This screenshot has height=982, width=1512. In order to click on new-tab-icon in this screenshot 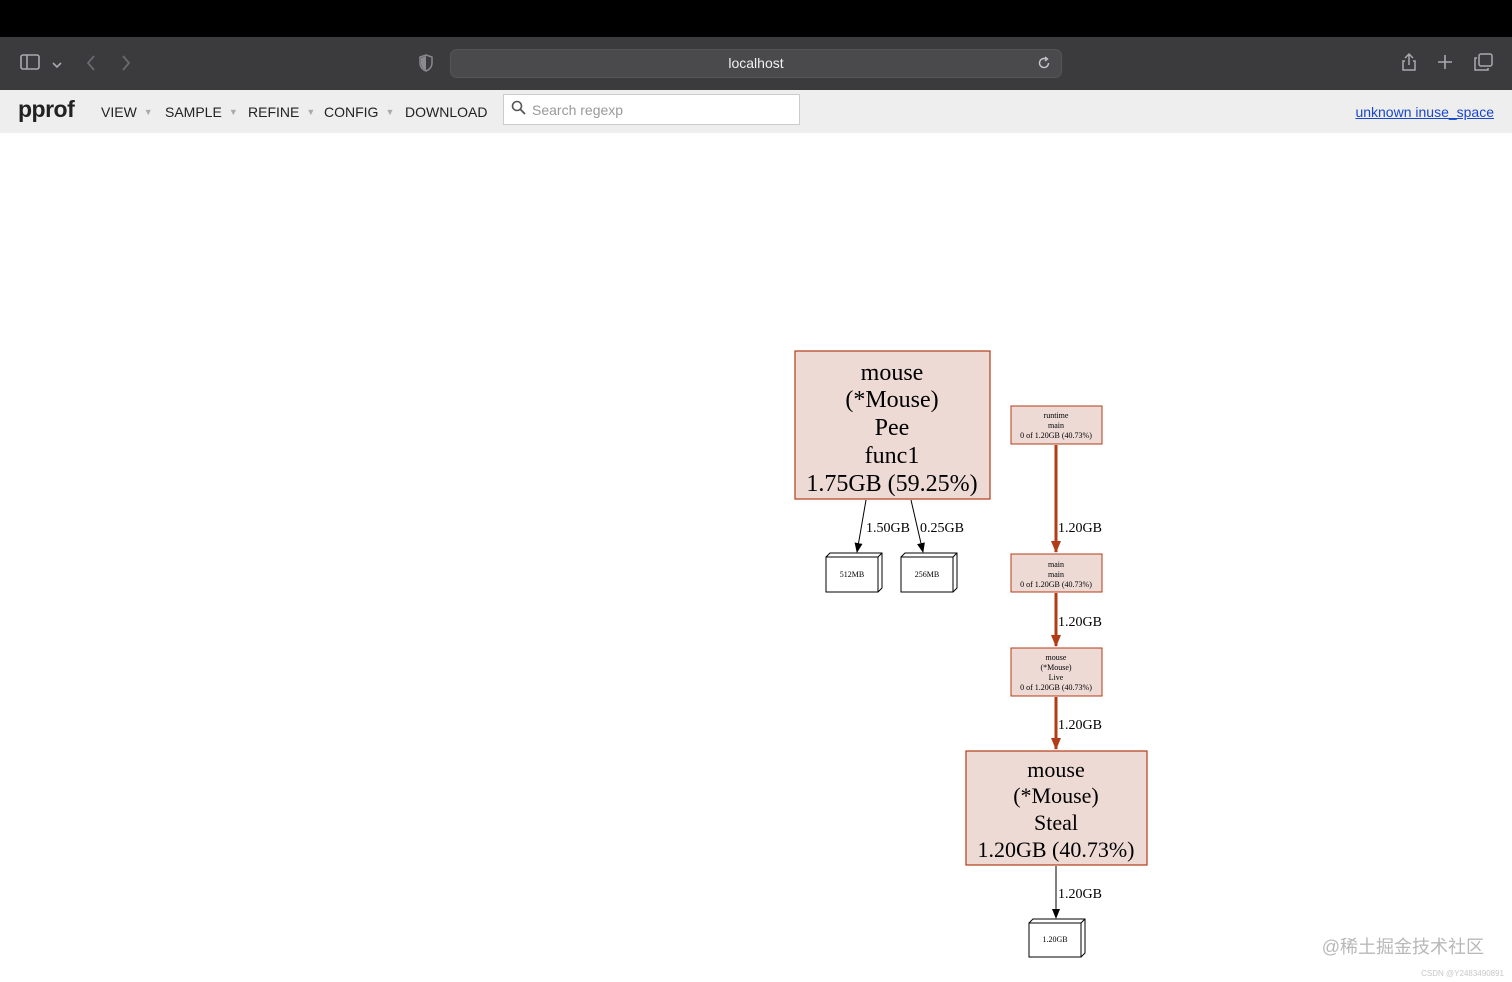, I will do `click(1445, 63)`.